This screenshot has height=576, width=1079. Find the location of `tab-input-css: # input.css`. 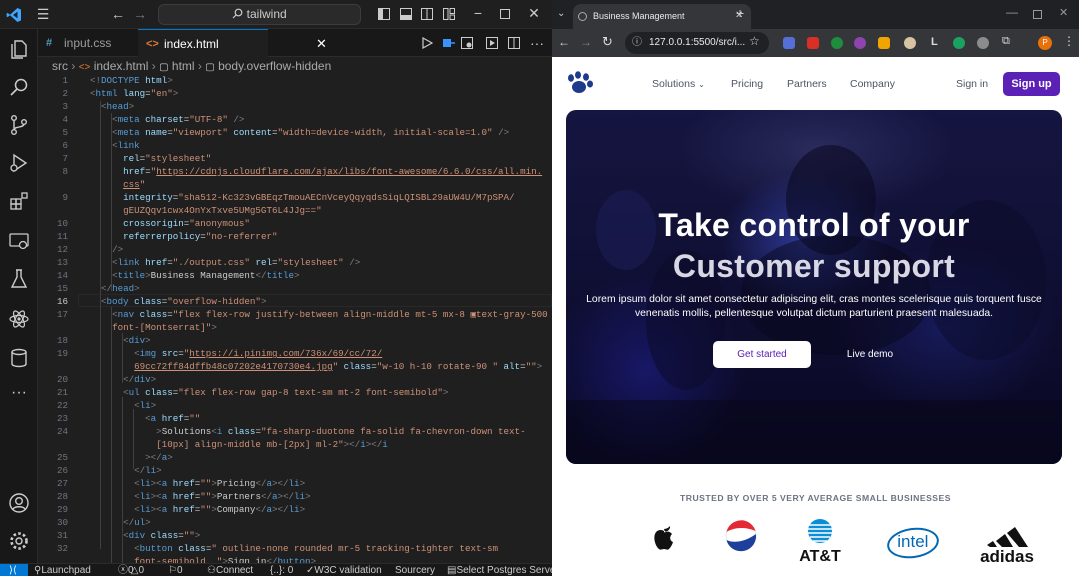

tab-input-css: # input.css is located at coordinates (89, 43).